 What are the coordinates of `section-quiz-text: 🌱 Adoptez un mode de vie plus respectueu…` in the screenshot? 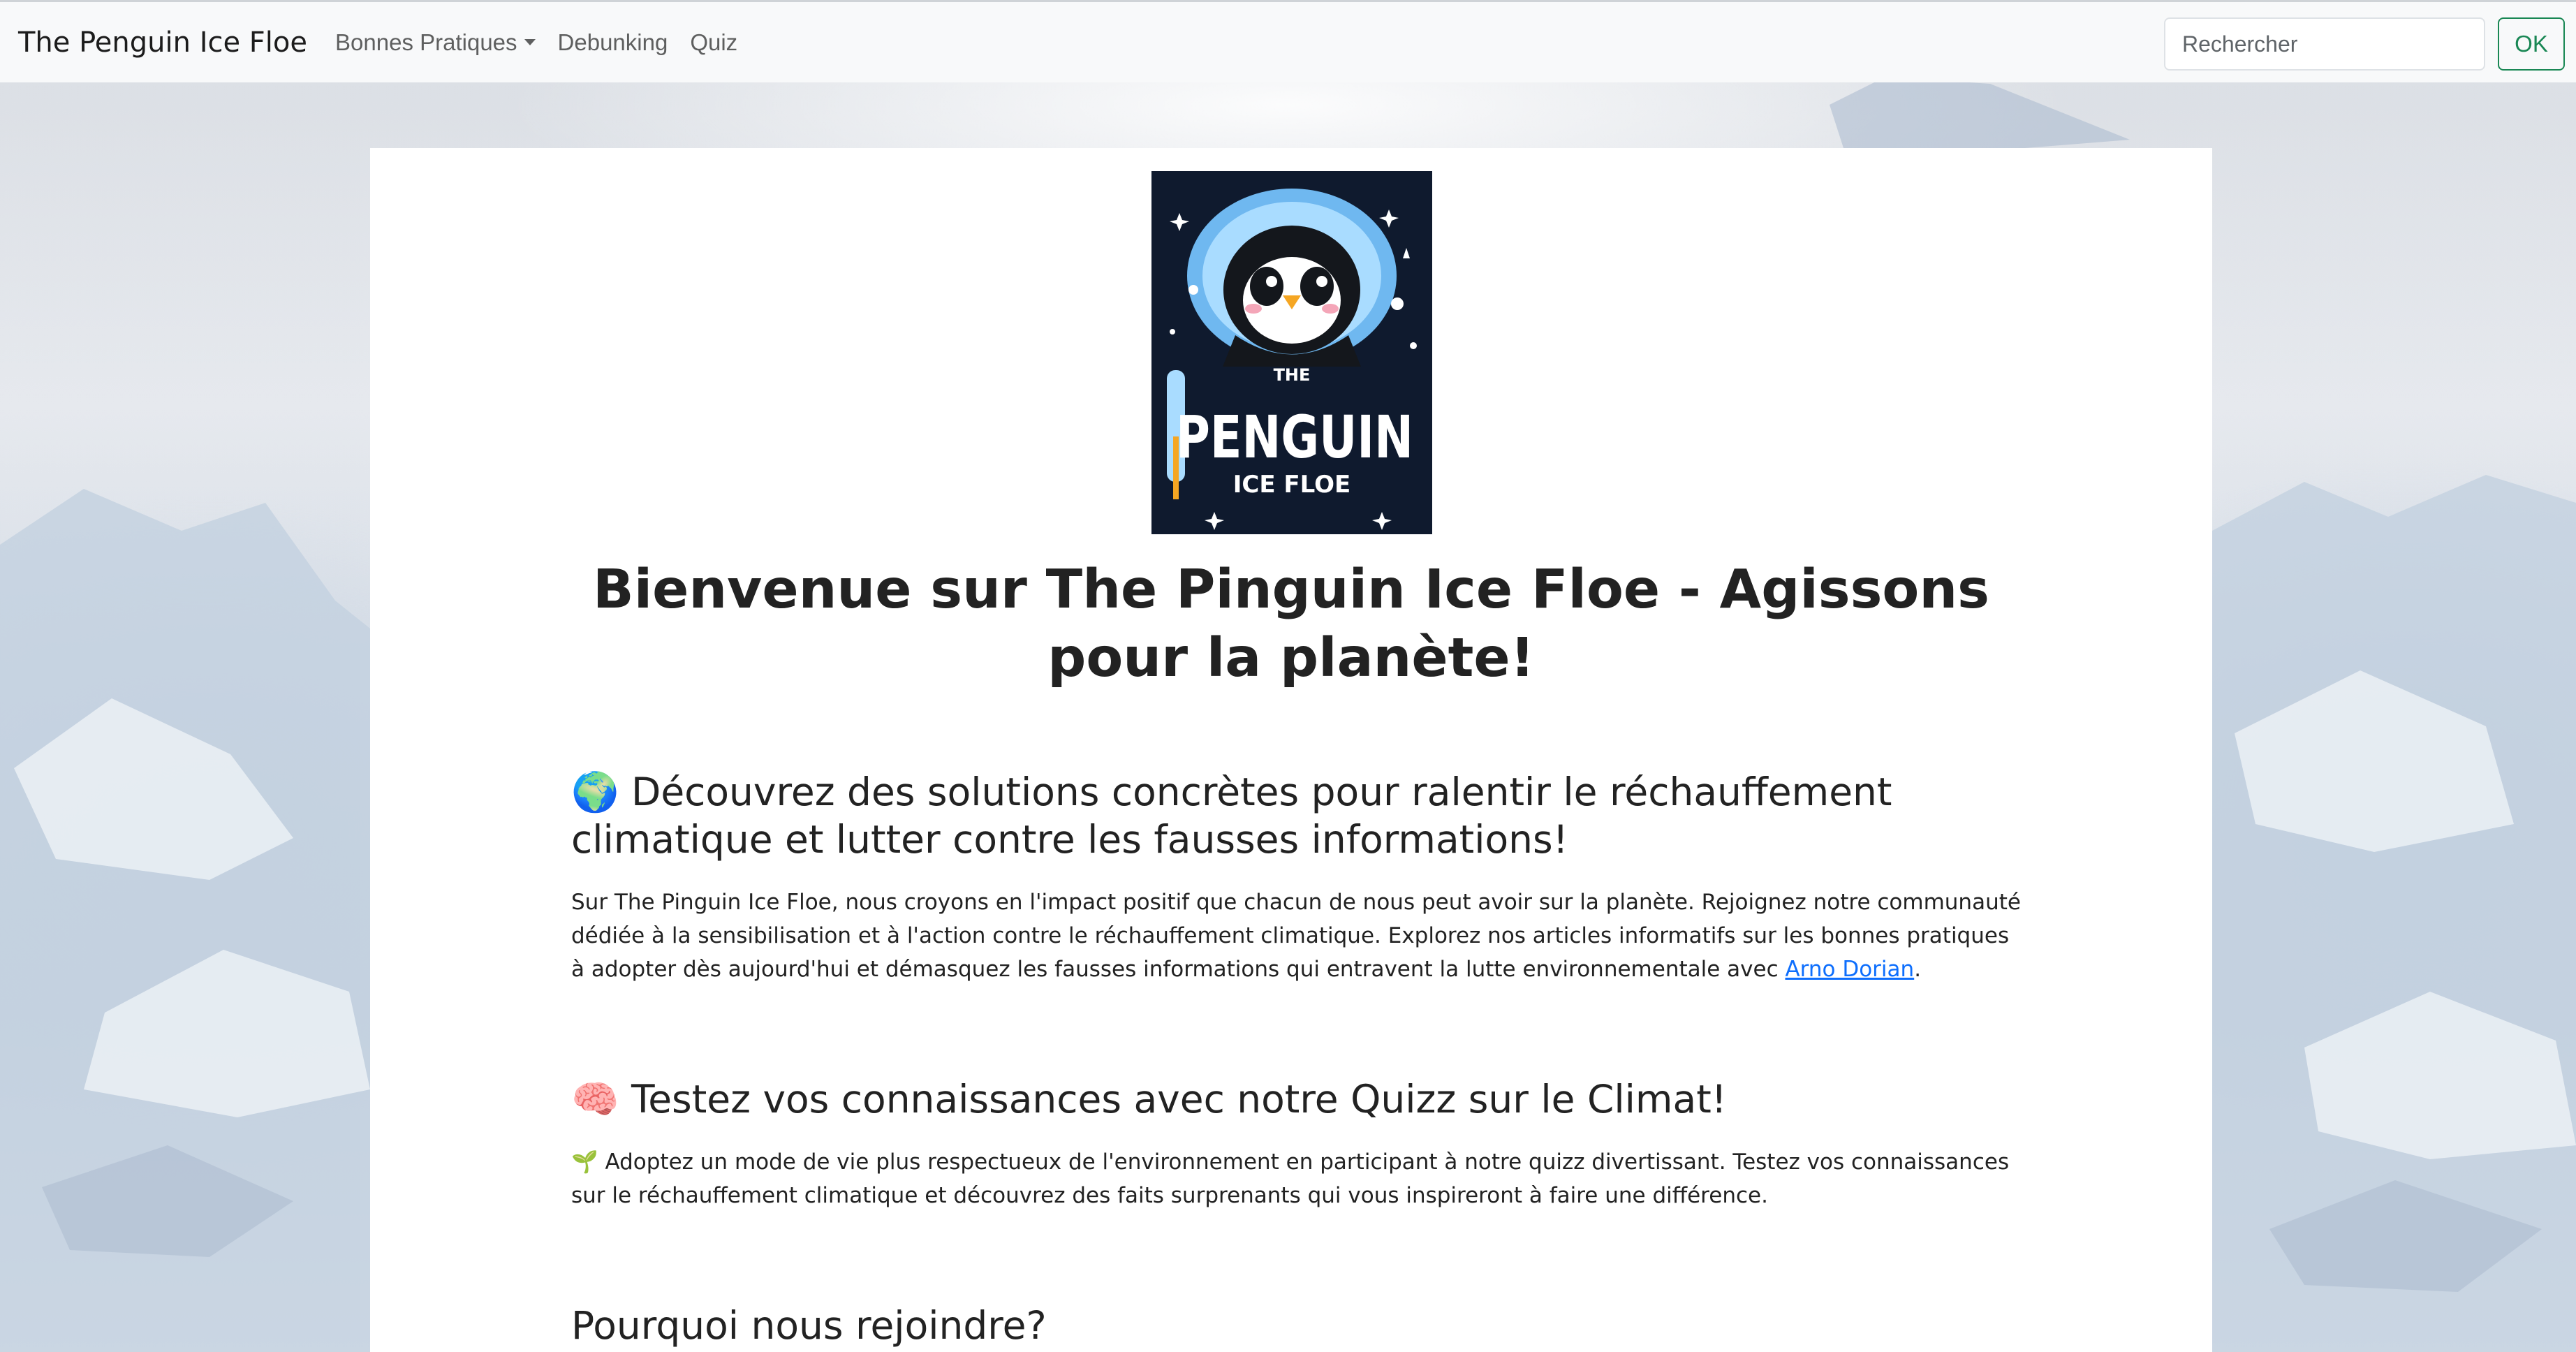 It's located at (1290, 1178).